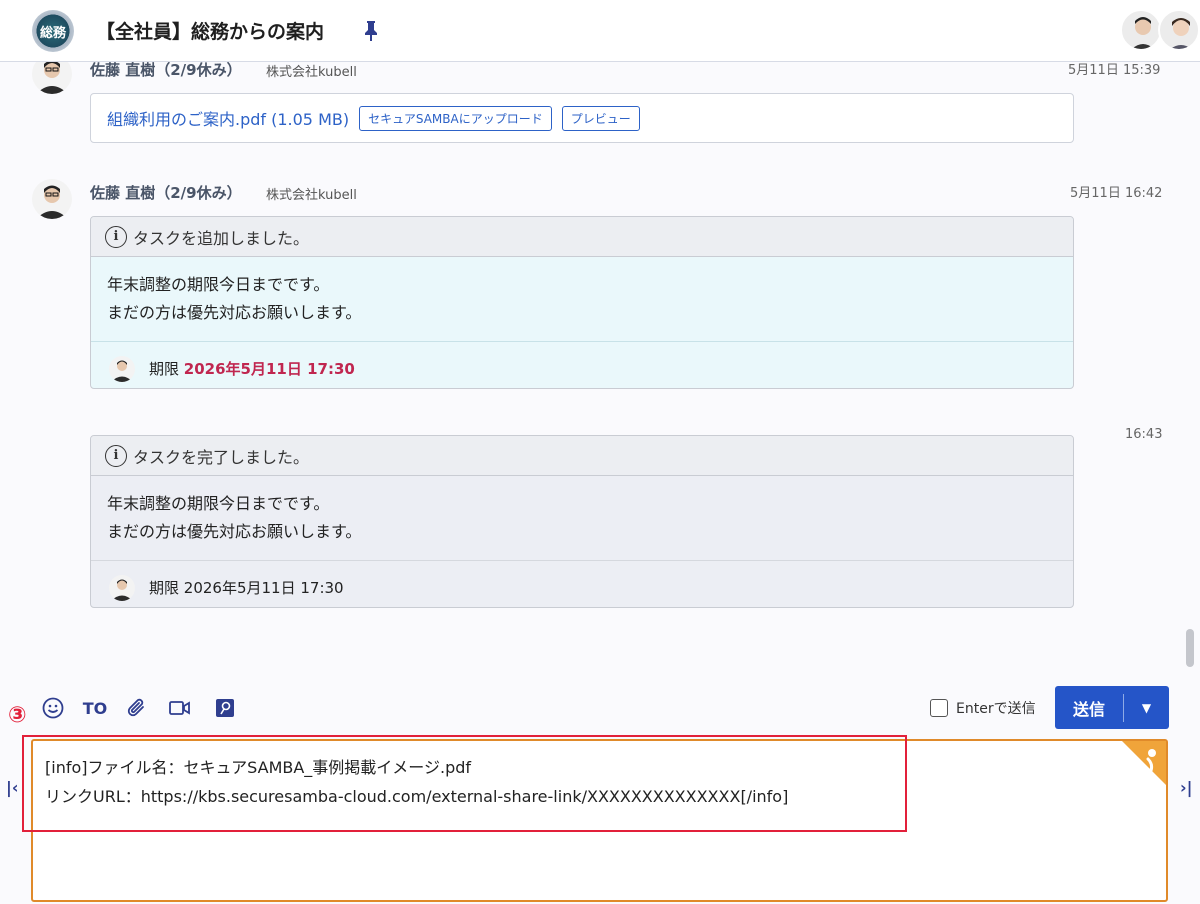 The width and height of the screenshot is (1200, 904). Describe the element at coordinates (221, 238) in the screenshot. I see `task-header-text: タスクを追加しました。` at that location.